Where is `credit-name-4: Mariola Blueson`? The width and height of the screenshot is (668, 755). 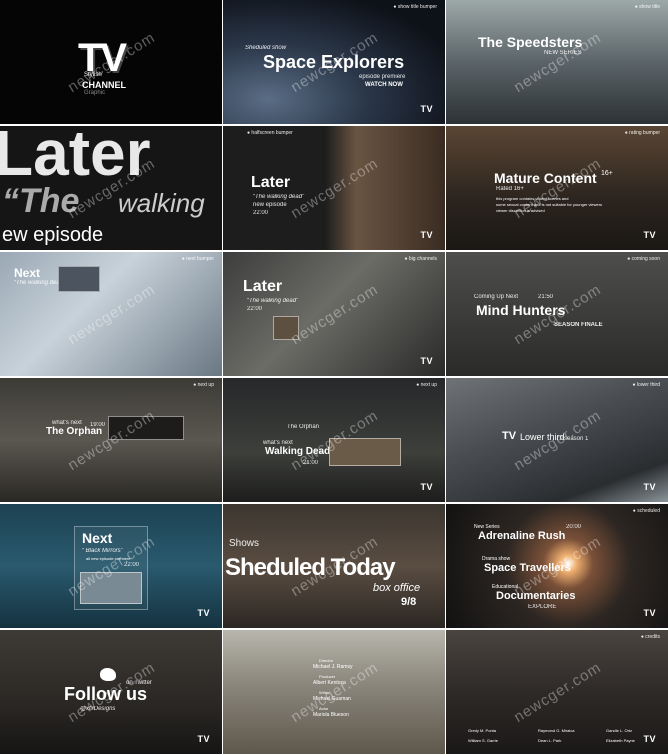
credit-name-4: Mariola Blueson is located at coordinates (331, 715).